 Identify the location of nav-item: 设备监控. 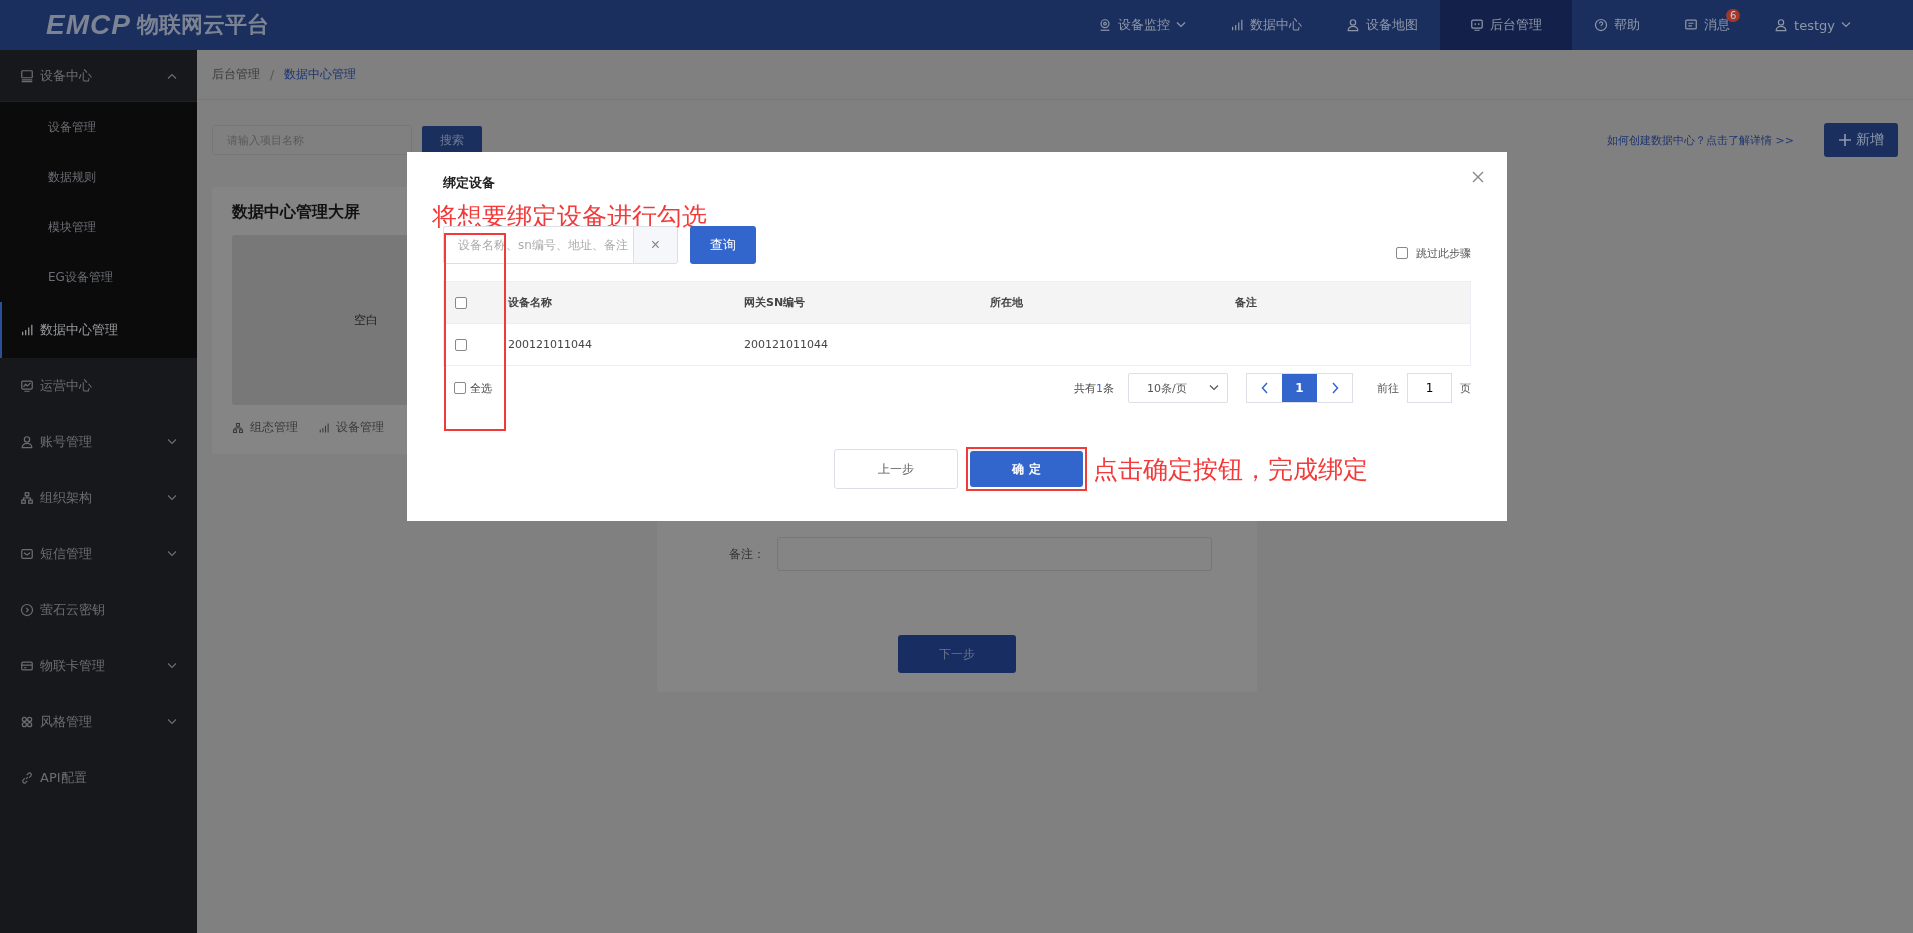
(1142, 25).